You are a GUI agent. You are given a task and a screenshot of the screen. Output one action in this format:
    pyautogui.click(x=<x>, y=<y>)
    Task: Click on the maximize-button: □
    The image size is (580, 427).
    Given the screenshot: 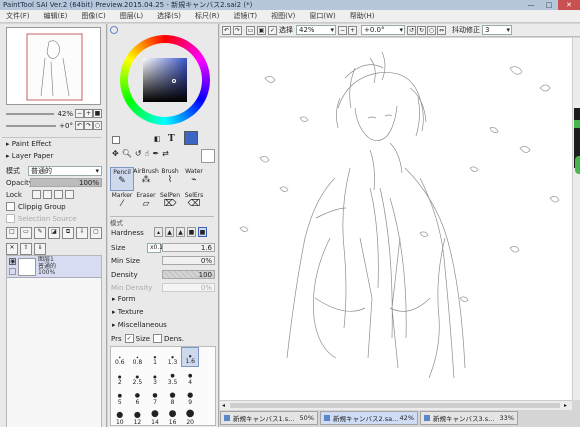 What is the action you would take?
    pyautogui.click(x=549, y=5)
    